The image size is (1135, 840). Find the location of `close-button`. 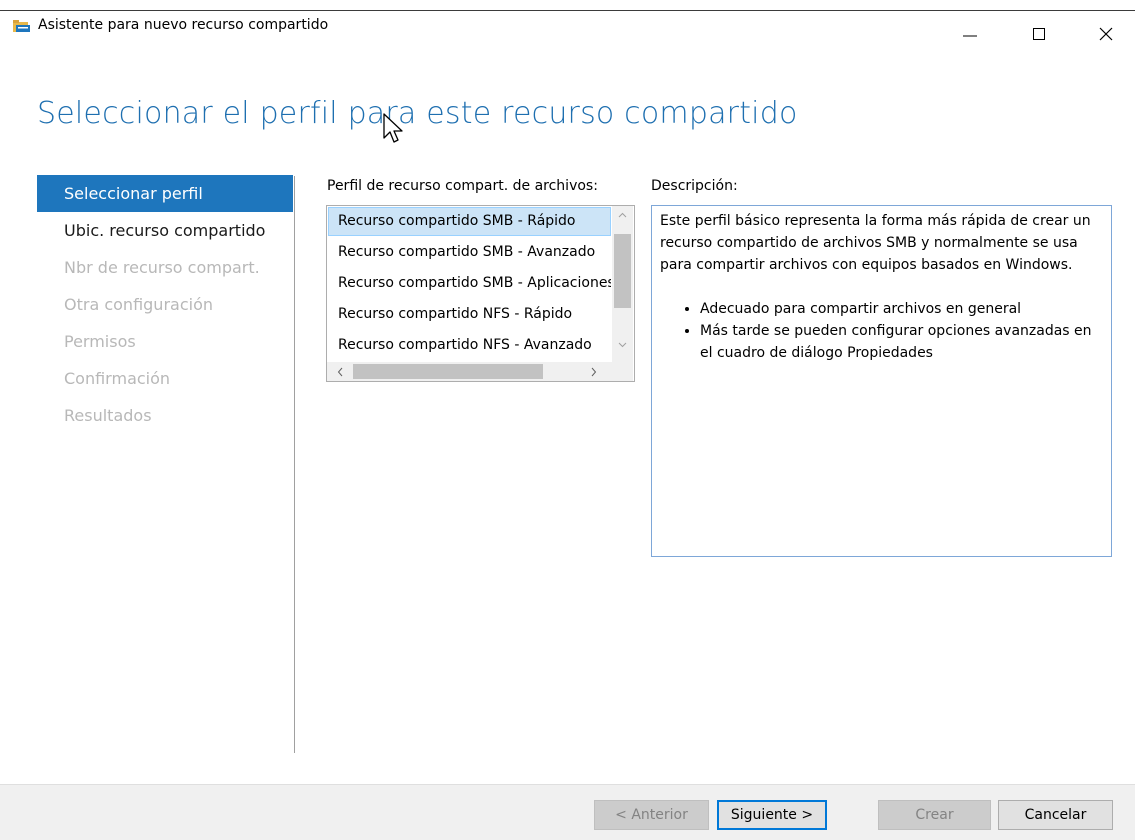

close-button is located at coordinates (1106, 34).